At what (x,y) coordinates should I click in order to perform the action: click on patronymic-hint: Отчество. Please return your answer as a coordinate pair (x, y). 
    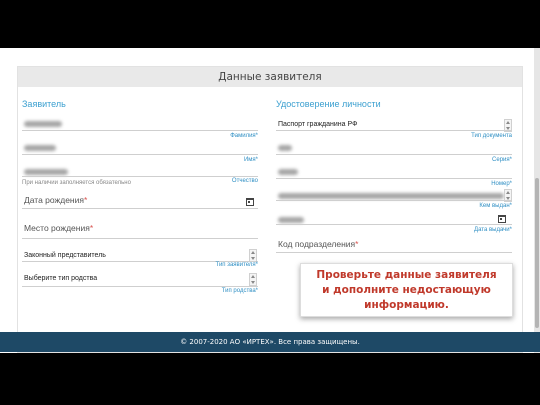
    Looking at the image, I should click on (244, 181).